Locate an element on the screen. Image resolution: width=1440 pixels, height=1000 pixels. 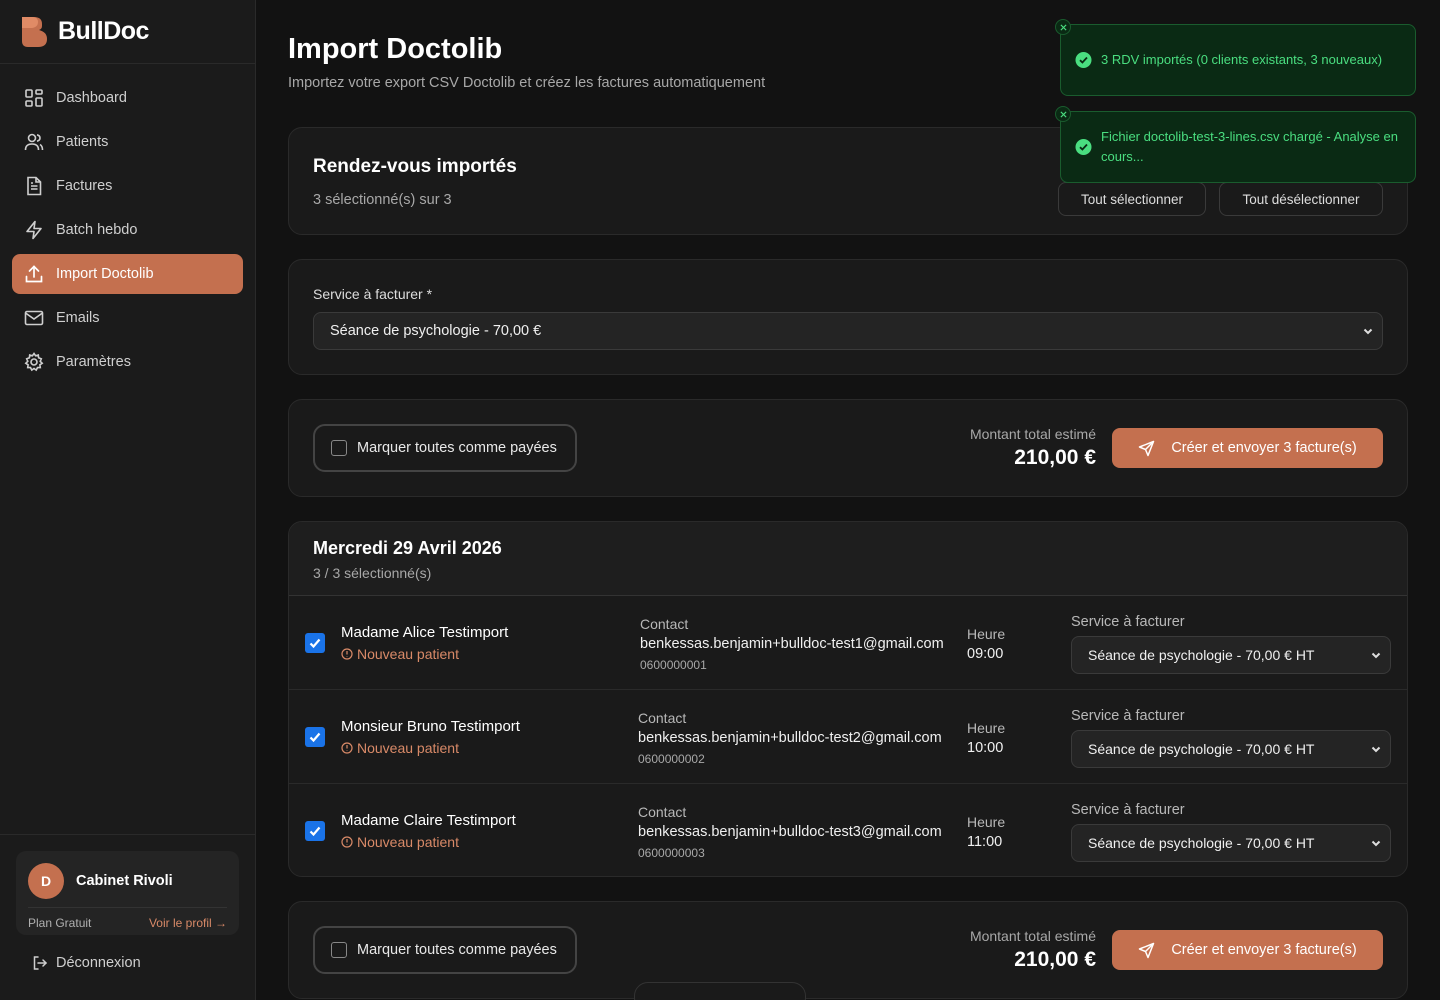
service-label: Service à facturer * is located at coordinates (373, 294).